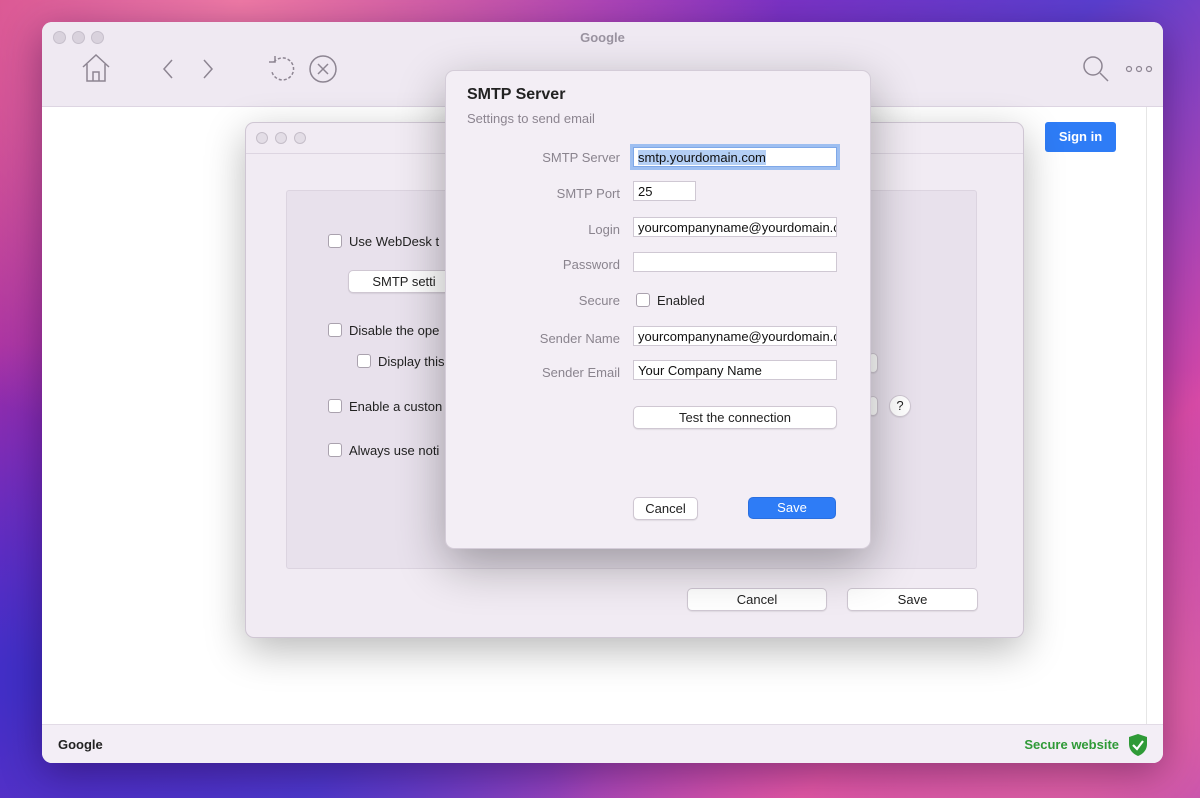 The image size is (1200, 798). Describe the element at coordinates (281, 138) in the screenshot. I see `dialog-minimize-button` at that location.